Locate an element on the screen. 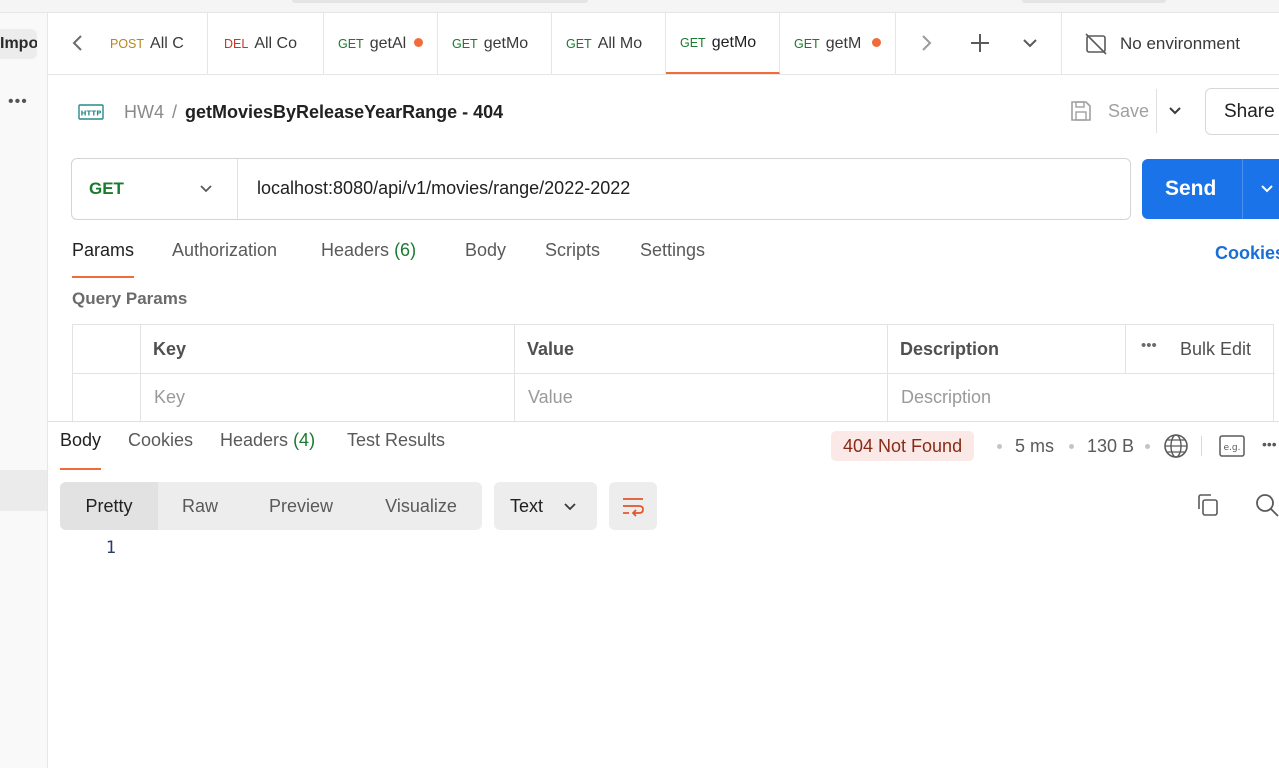 This screenshot has height=768, width=1279. tab-response-body: Body is located at coordinates (81, 450).